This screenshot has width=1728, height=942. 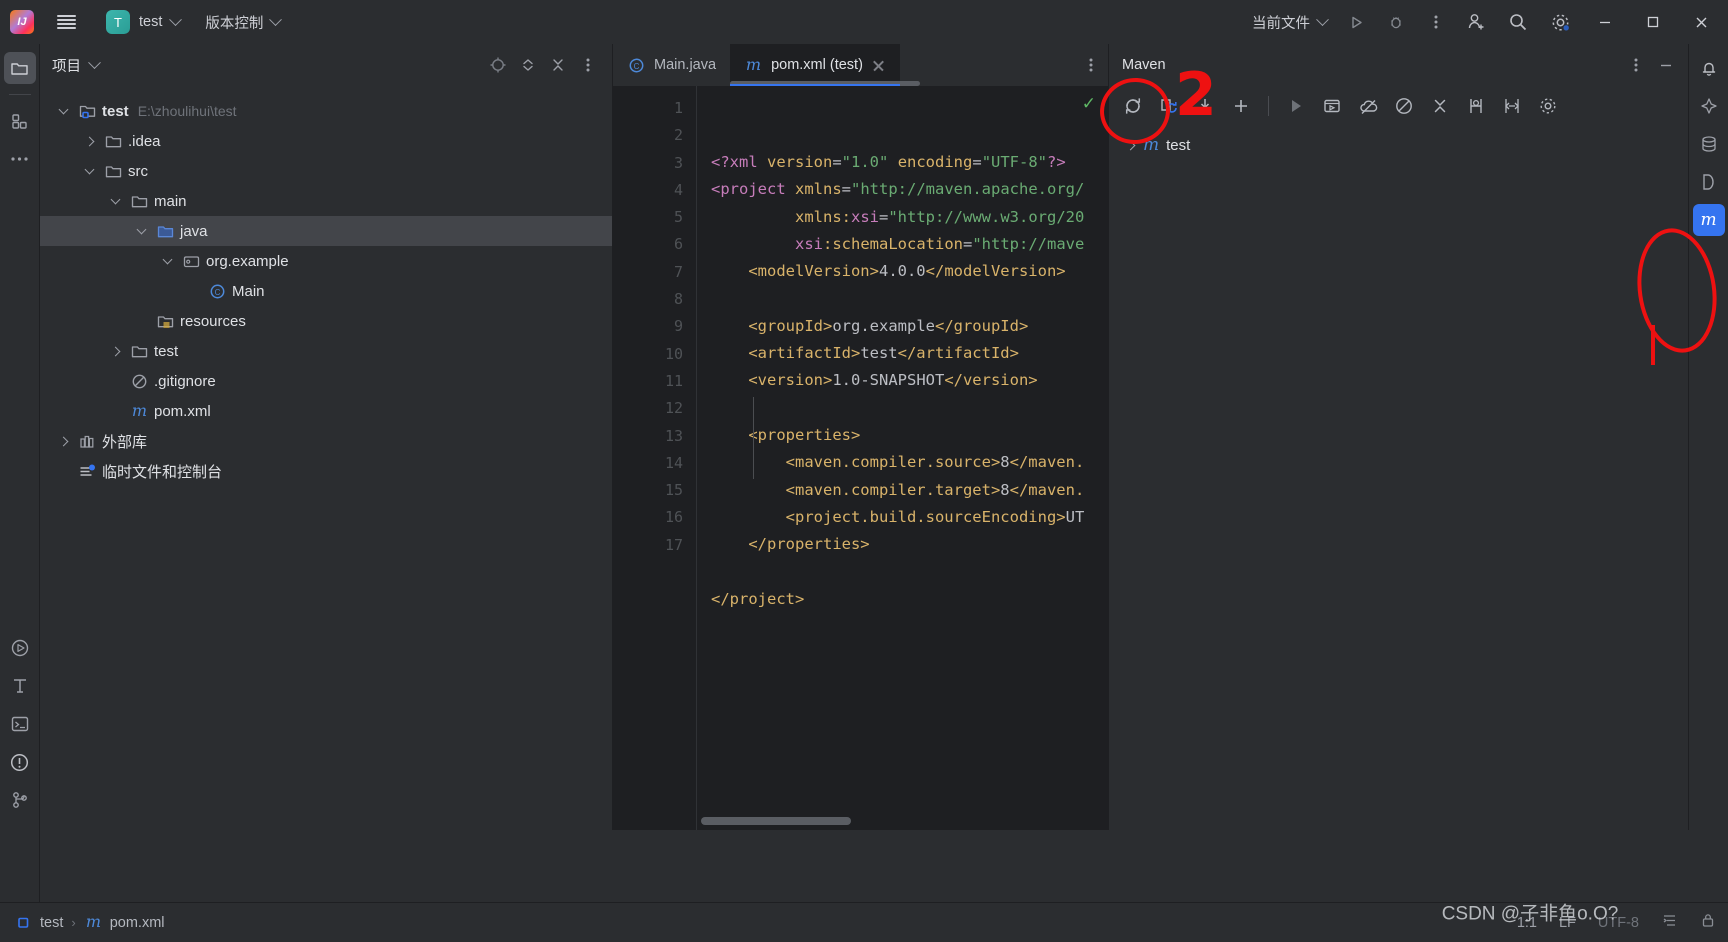 I want to click on code-token: test, so click(x=879, y=353).